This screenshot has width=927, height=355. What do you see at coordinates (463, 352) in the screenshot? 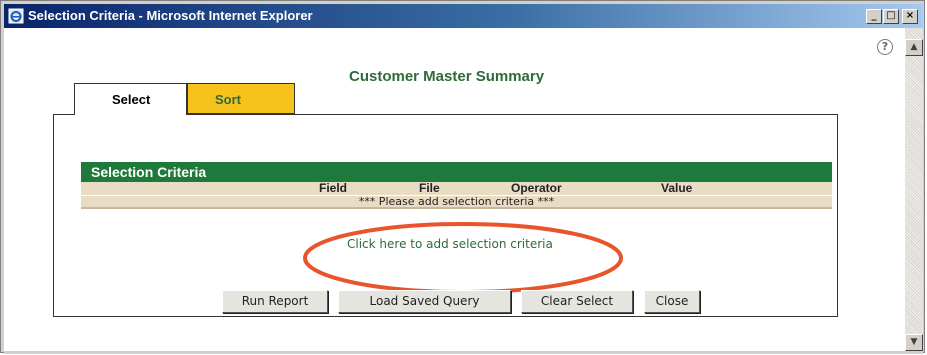
I see `window-bottom-border` at bounding box center [463, 352].